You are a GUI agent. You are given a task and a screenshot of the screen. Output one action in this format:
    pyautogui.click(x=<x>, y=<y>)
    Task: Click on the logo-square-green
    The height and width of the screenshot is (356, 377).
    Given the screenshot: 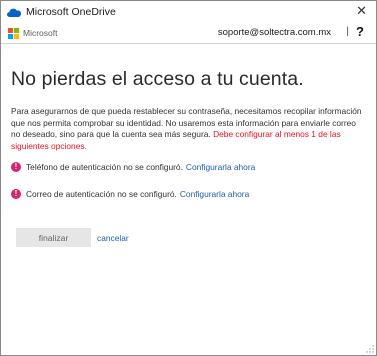 What is the action you would take?
    pyautogui.click(x=16, y=30)
    